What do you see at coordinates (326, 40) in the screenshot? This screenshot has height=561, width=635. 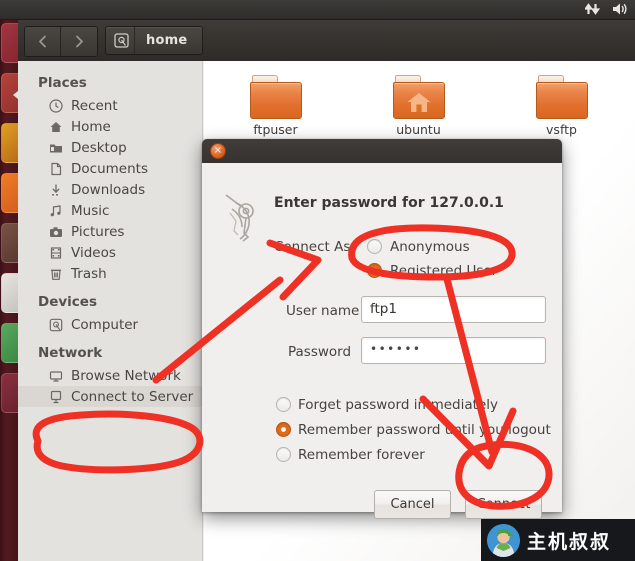 I see `window-titlebar: home` at bounding box center [326, 40].